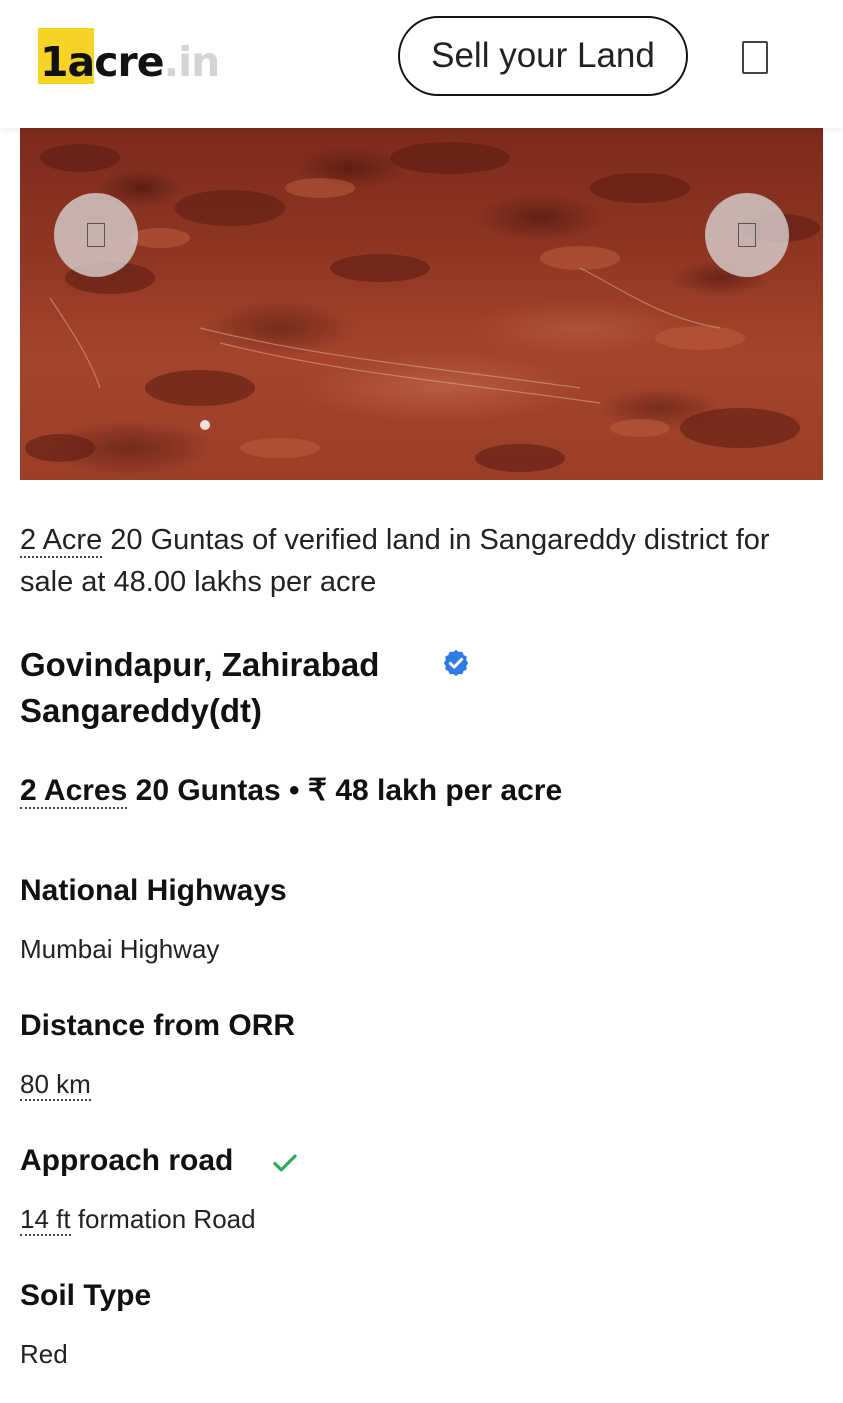  I want to click on carousel-prev-button, so click(96, 235).